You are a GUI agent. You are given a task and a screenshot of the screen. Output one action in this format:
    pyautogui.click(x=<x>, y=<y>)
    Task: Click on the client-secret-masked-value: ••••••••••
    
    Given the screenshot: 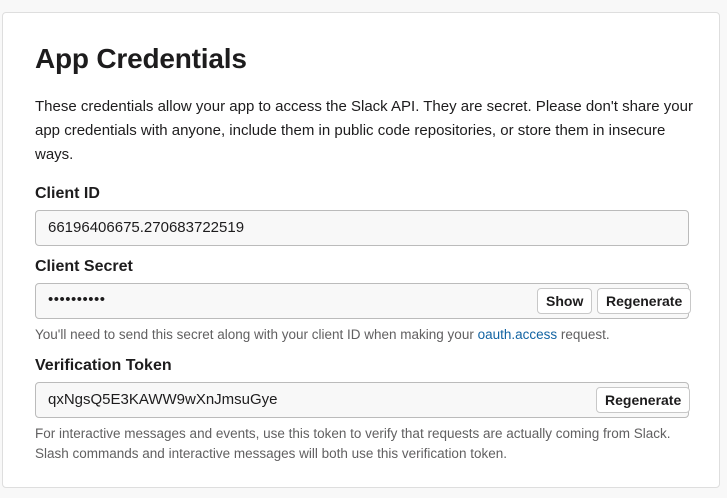 What is the action you would take?
    pyautogui.click(x=77, y=299)
    